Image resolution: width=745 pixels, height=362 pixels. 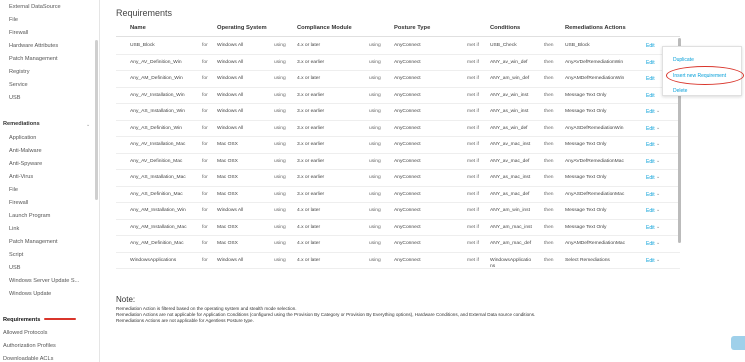 I want to click on sidebar-item-link: Link, so click(x=14, y=229).